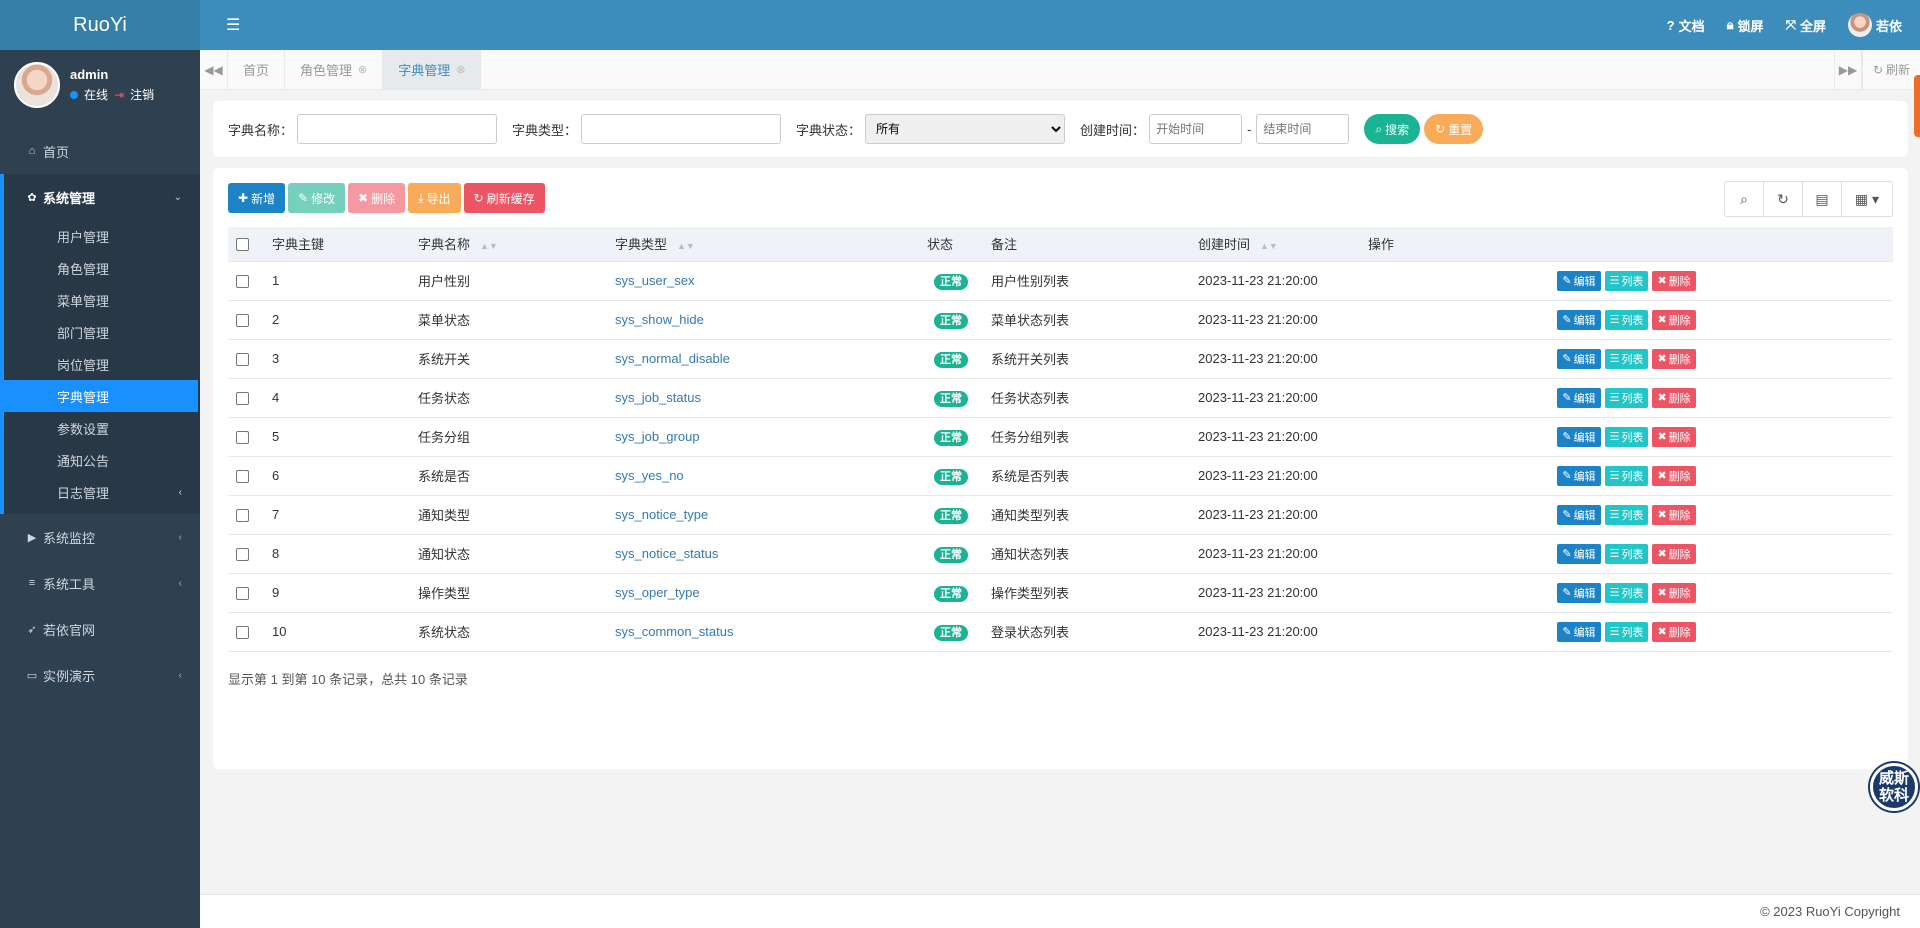 The width and height of the screenshot is (1920, 928). What do you see at coordinates (102, 197) in the screenshot?
I see `sidebar-item-system: ✿ 系统管理 ⌄` at bounding box center [102, 197].